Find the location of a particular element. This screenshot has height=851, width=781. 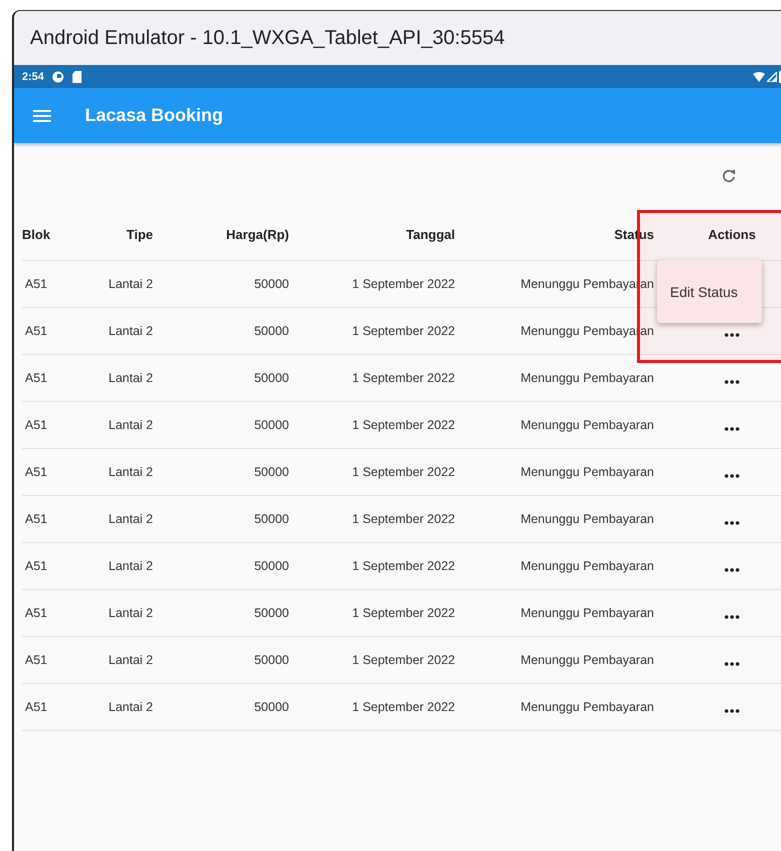

status-time: 2:54 is located at coordinates (33, 76).